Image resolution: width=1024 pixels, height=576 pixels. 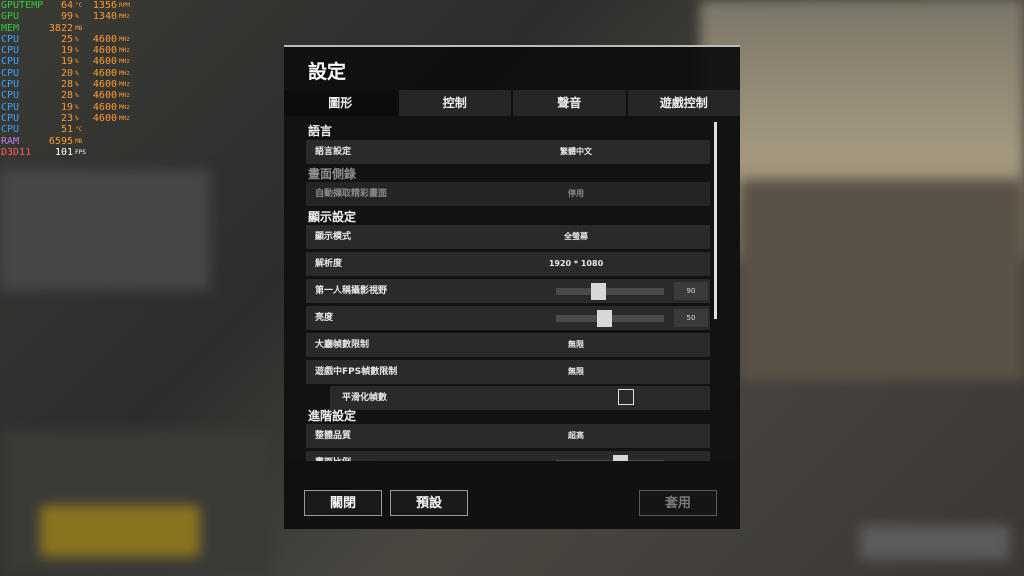 I want to click on section-language: 語言, so click(x=320, y=131).